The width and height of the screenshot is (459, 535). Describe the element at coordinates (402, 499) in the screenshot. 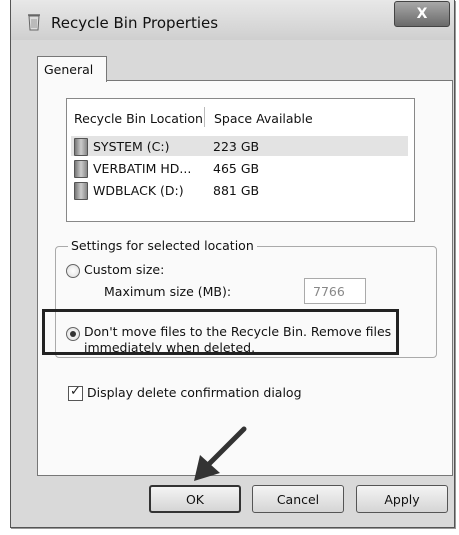

I see `apply-button: Apply` at that location.